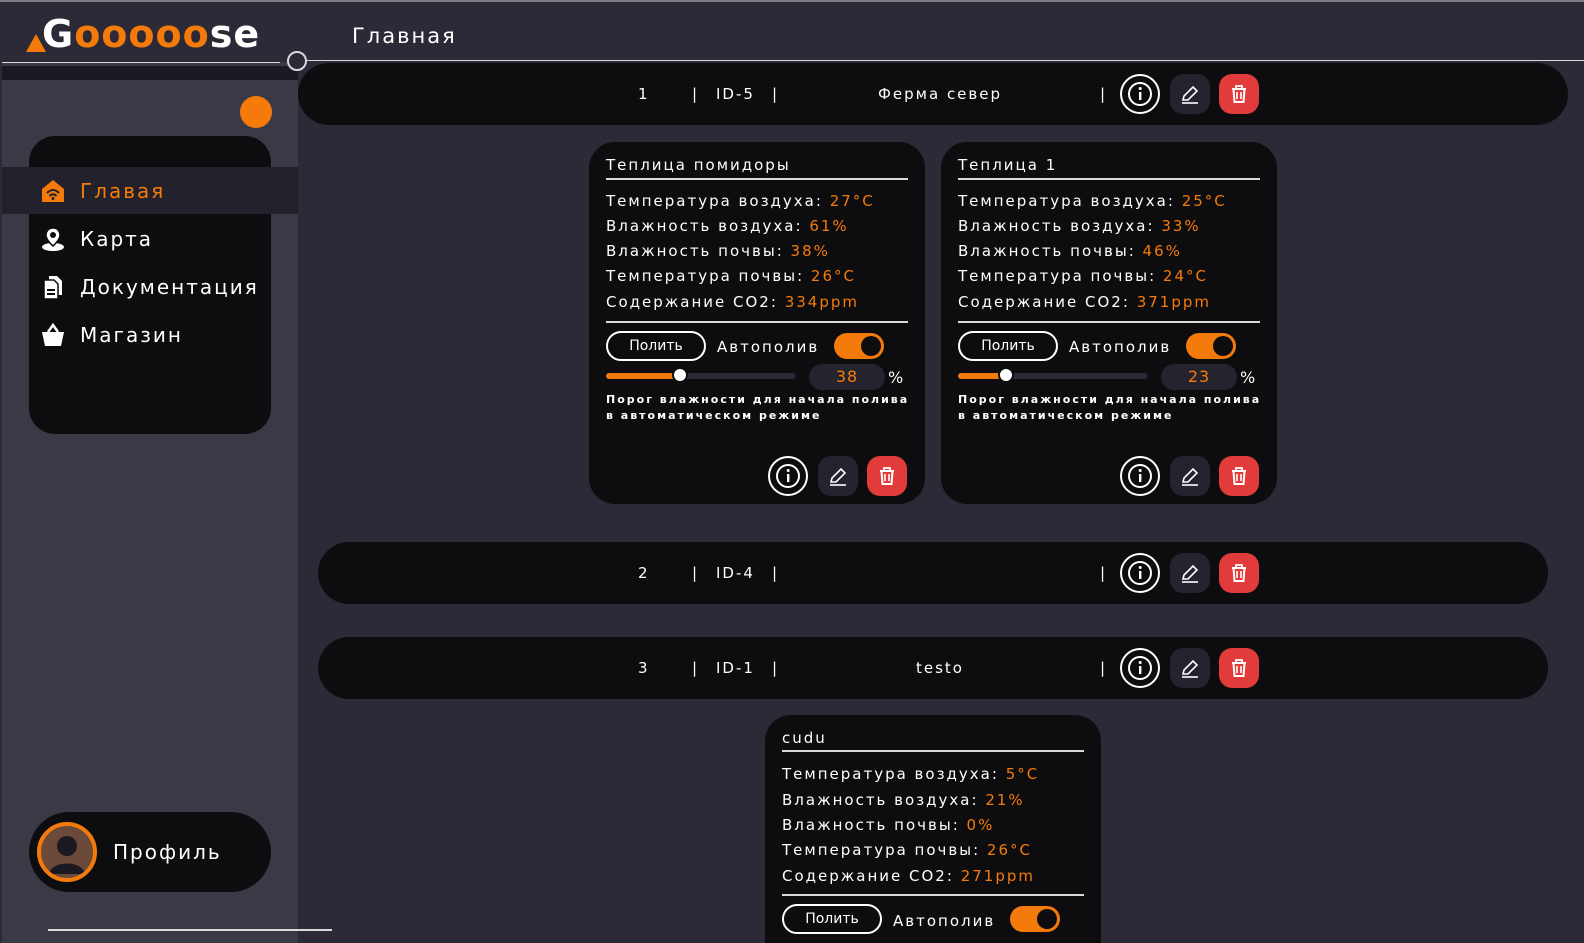 This screenshot has width=1584, height=943. Describe the element at coordinates (727, 226) in the screenshot. I see `metric-air-humidity: Влажность воздуха: 61%` at that location.